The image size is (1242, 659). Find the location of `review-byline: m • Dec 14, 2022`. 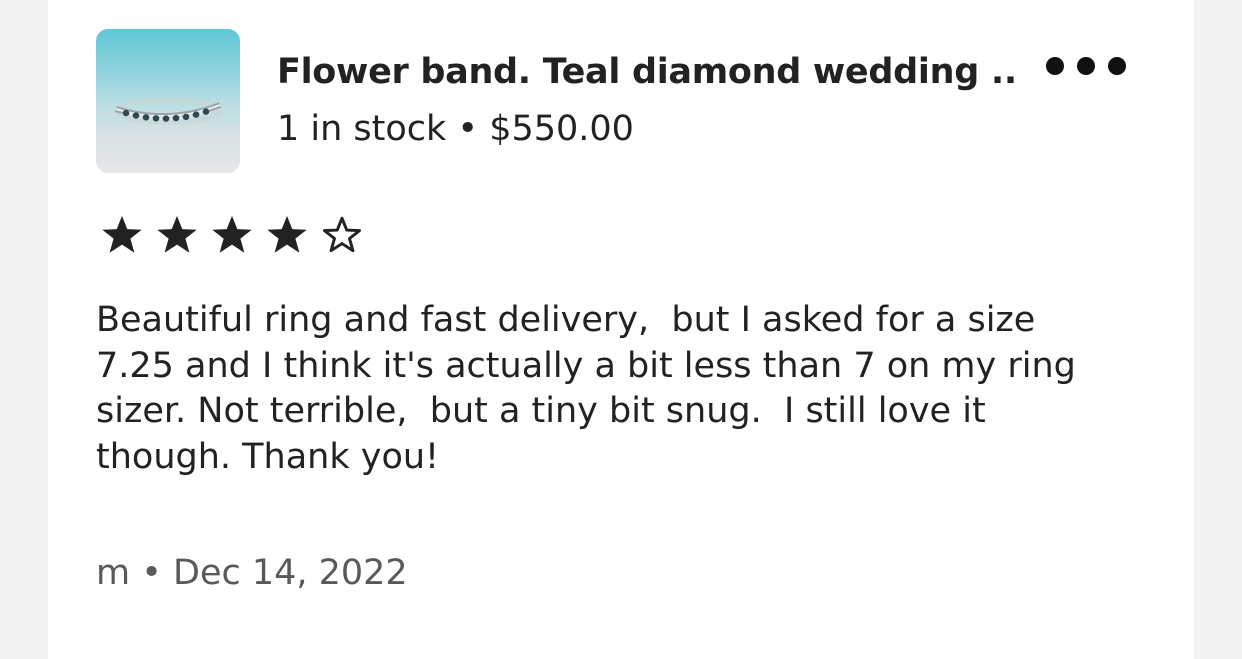

review-byline: m • Dec 14, 2022 is located at coordinates (252, 573).